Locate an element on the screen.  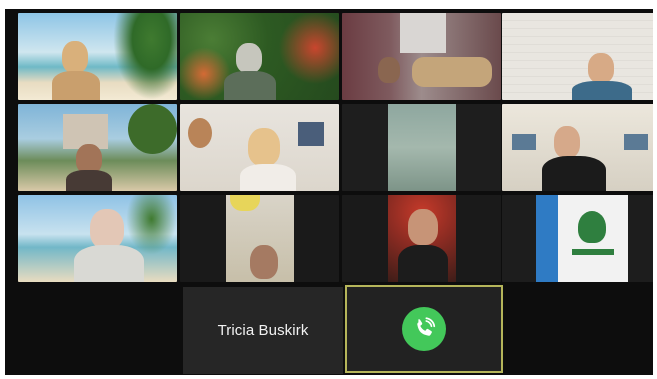
participant-name: Tricia Buskirk is located at coordinates (263, 330).